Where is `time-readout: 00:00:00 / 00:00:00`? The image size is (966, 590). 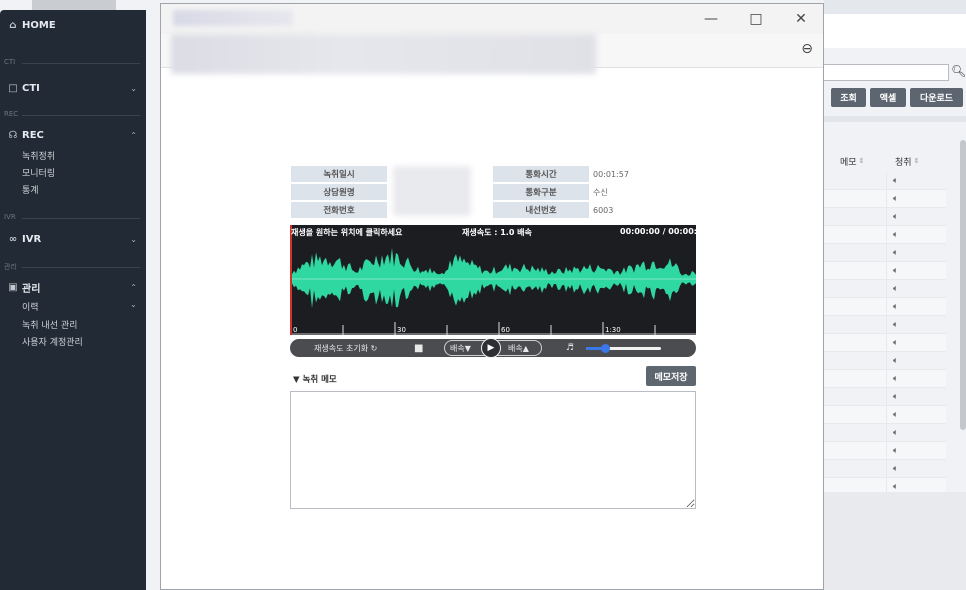 time-readout: 00:00:00 / 00:00:00 is located at coordinates (658, 231).